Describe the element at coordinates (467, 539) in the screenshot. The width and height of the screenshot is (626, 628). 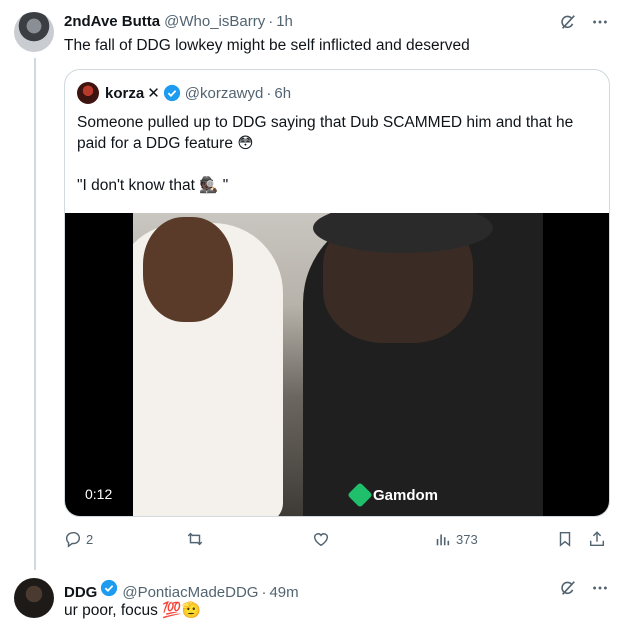
I see `views-count: 373` at that location.